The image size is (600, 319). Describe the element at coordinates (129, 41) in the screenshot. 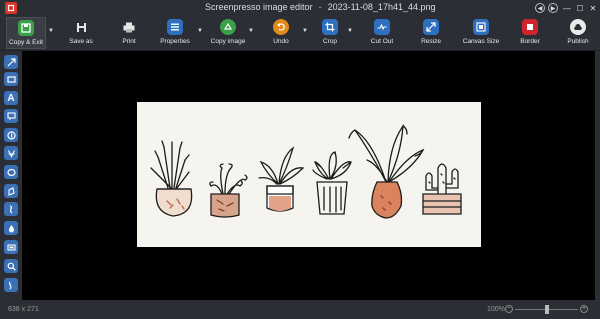

I see `print-label: Print` at that location.